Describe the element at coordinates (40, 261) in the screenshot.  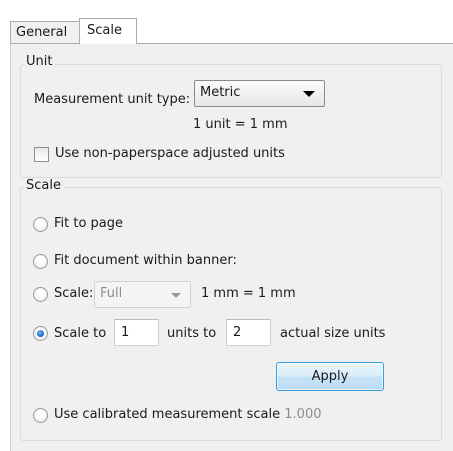
I see `fit-banner-radio` at that location.